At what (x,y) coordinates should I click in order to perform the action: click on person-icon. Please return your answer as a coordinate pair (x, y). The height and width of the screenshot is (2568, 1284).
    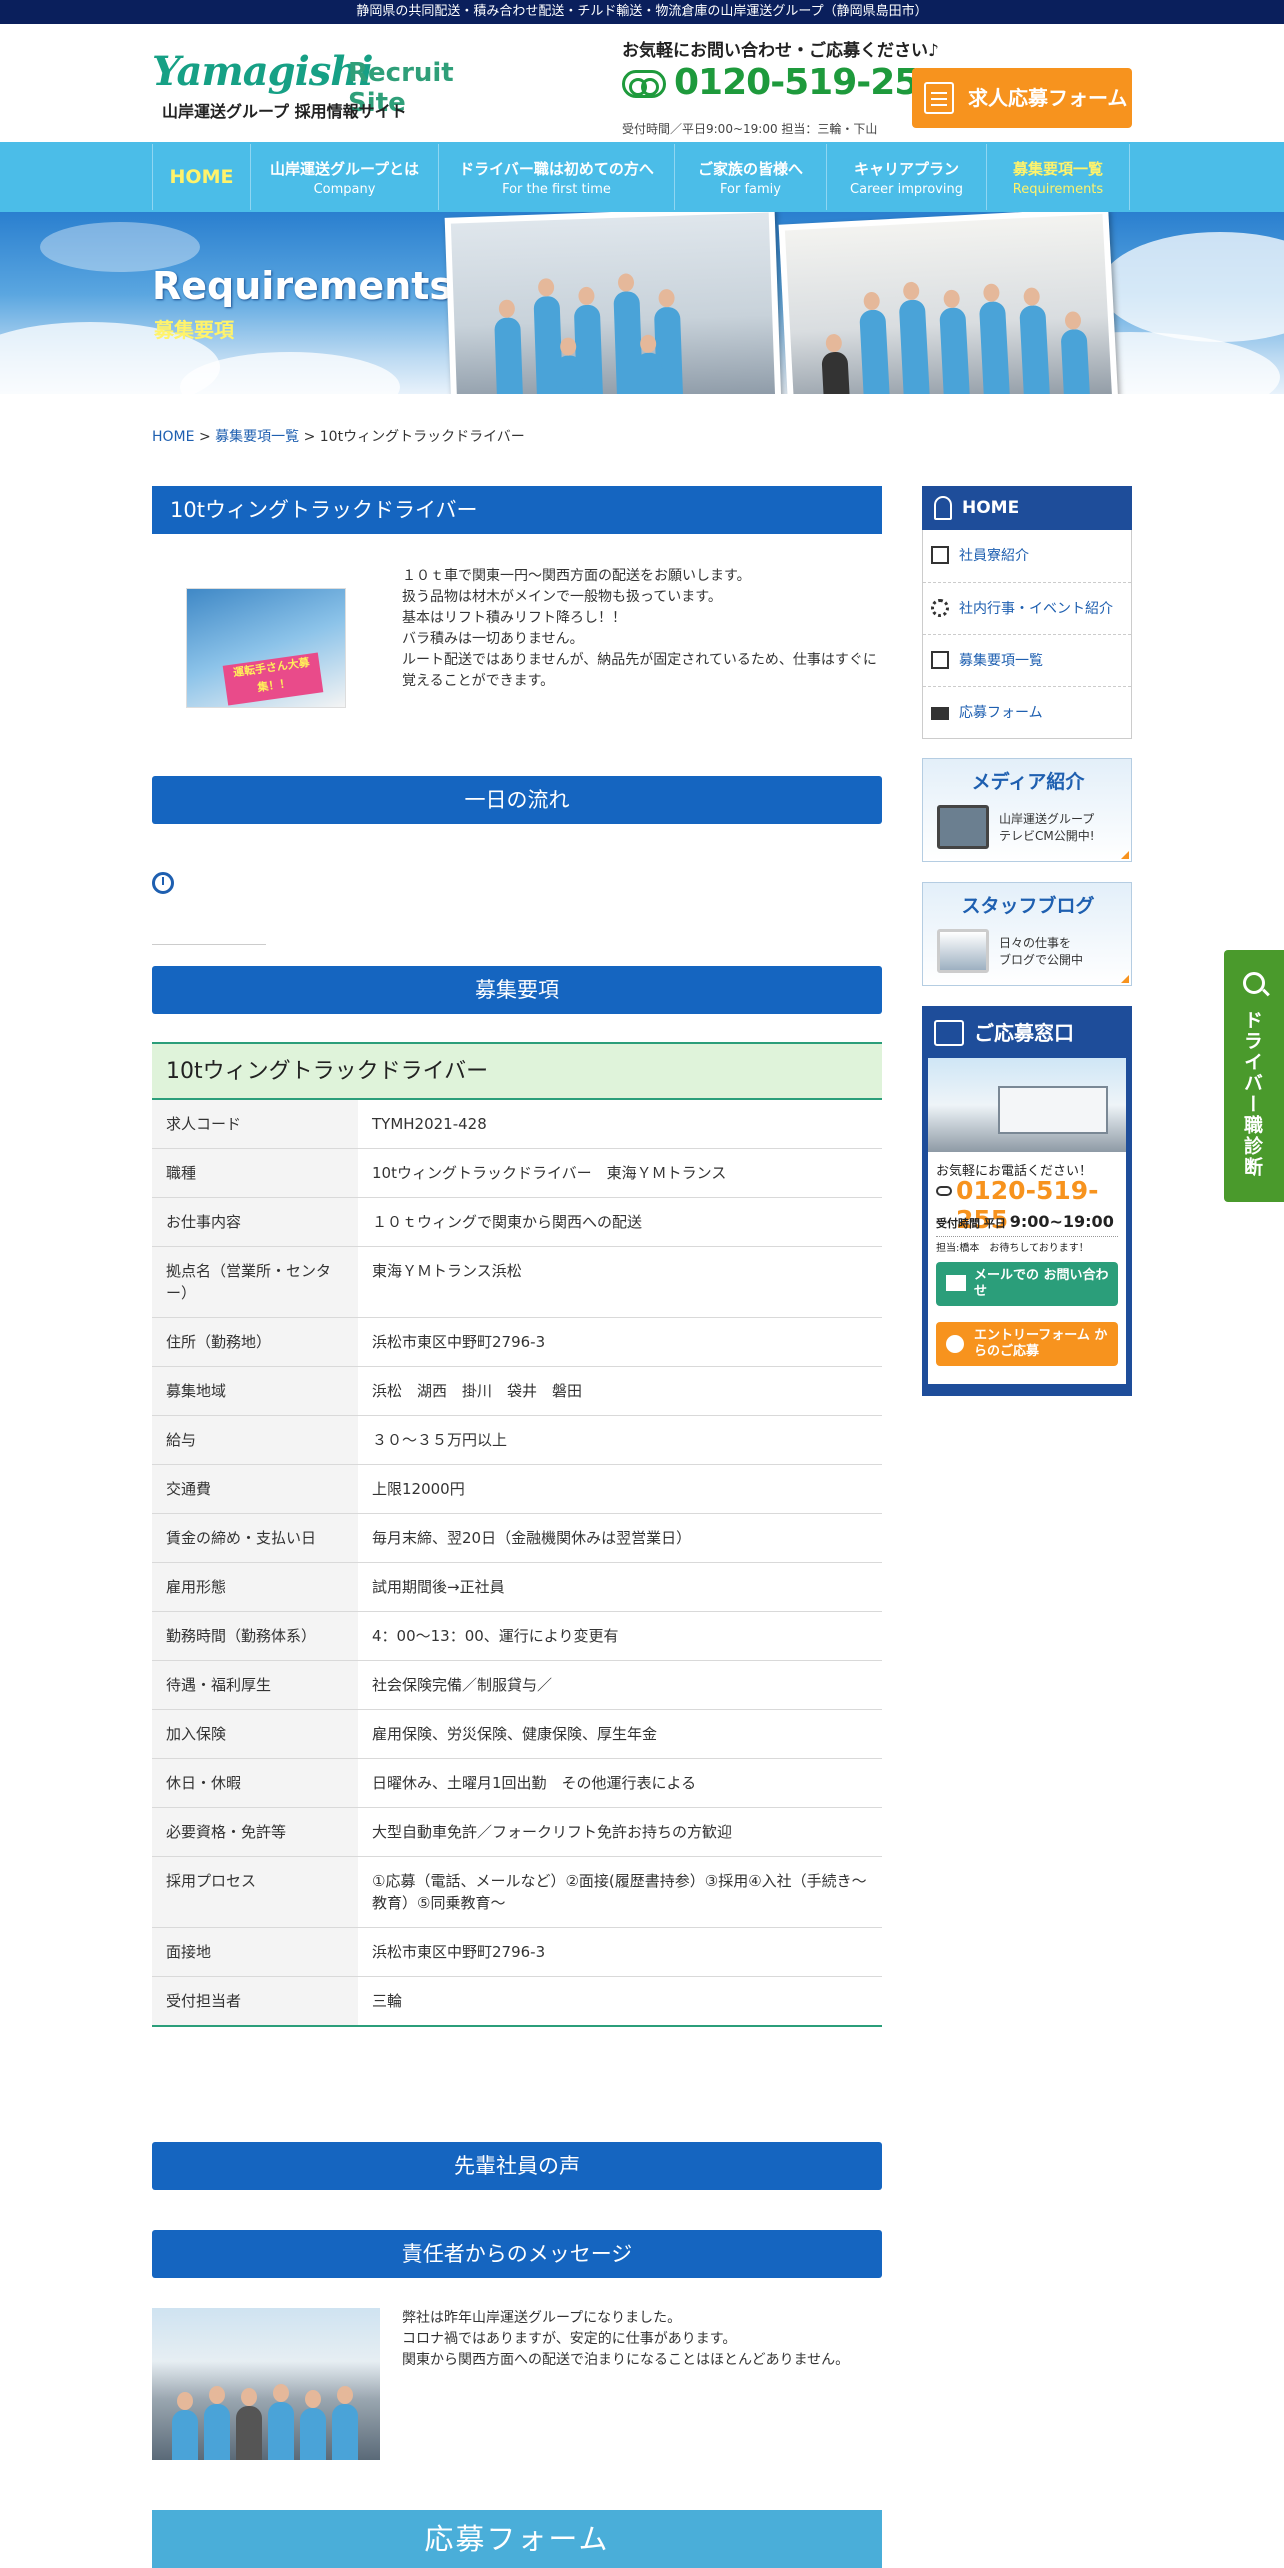
    Looking at the image, I should click on (955, 1344).